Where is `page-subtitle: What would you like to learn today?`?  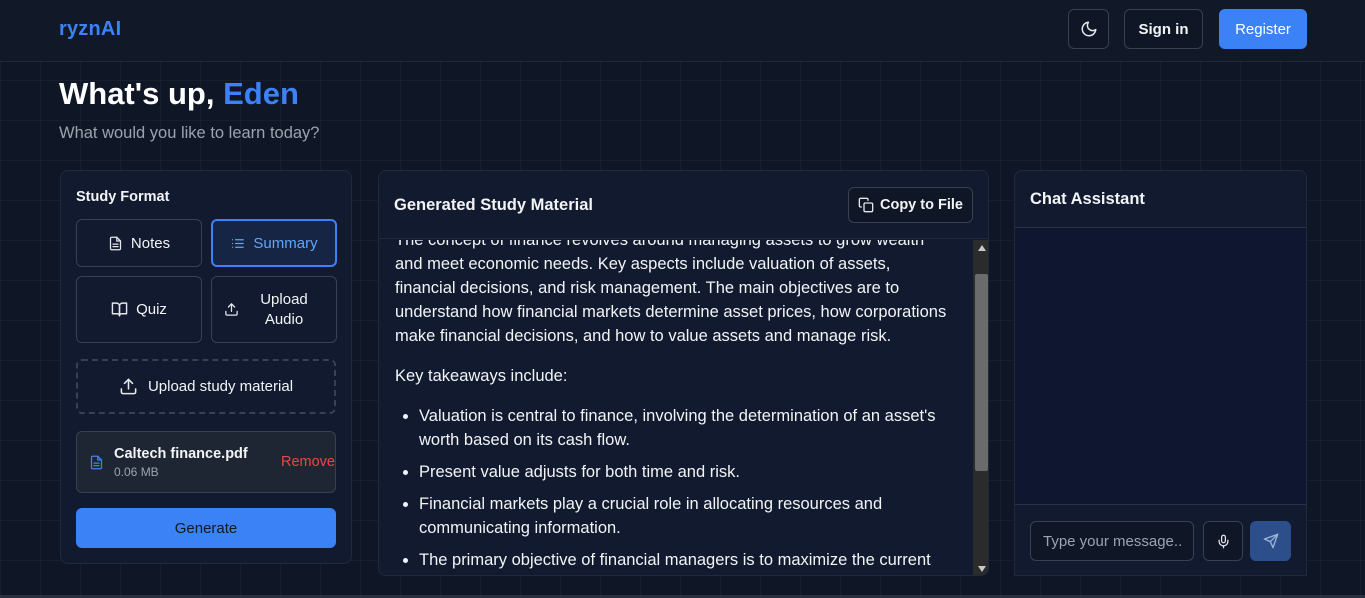
page-subtitle: What would you like to learn today? is located at coordinates (189, 133).